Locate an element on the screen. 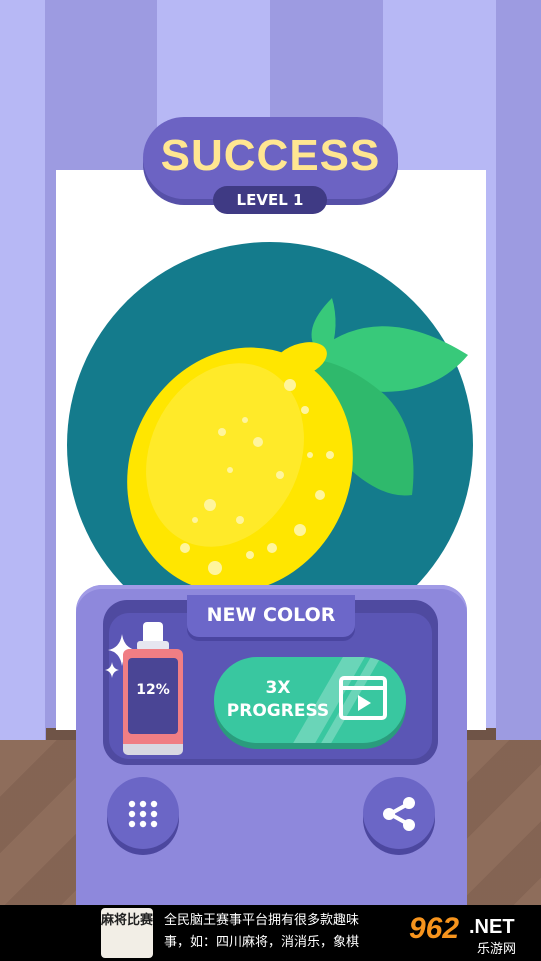 The height and width of the screenshot is (961, 541). site-logo: 962 .NET 乐游网 is located at coordinates (465, 933).